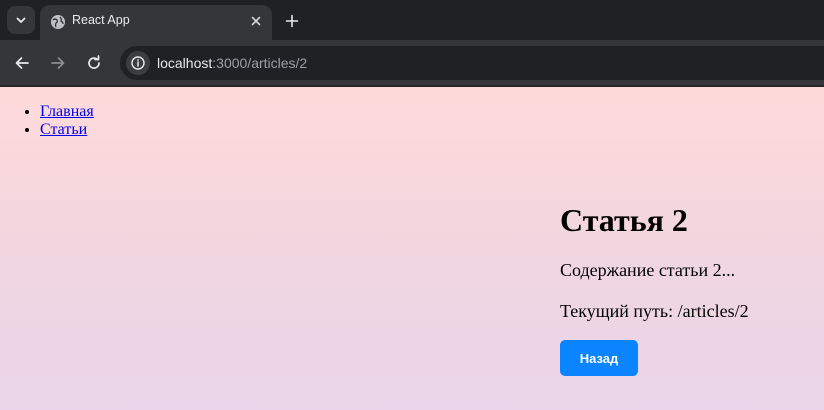  I want to click on address-bar: localhost:3000/articles/2, so click(472, 63).